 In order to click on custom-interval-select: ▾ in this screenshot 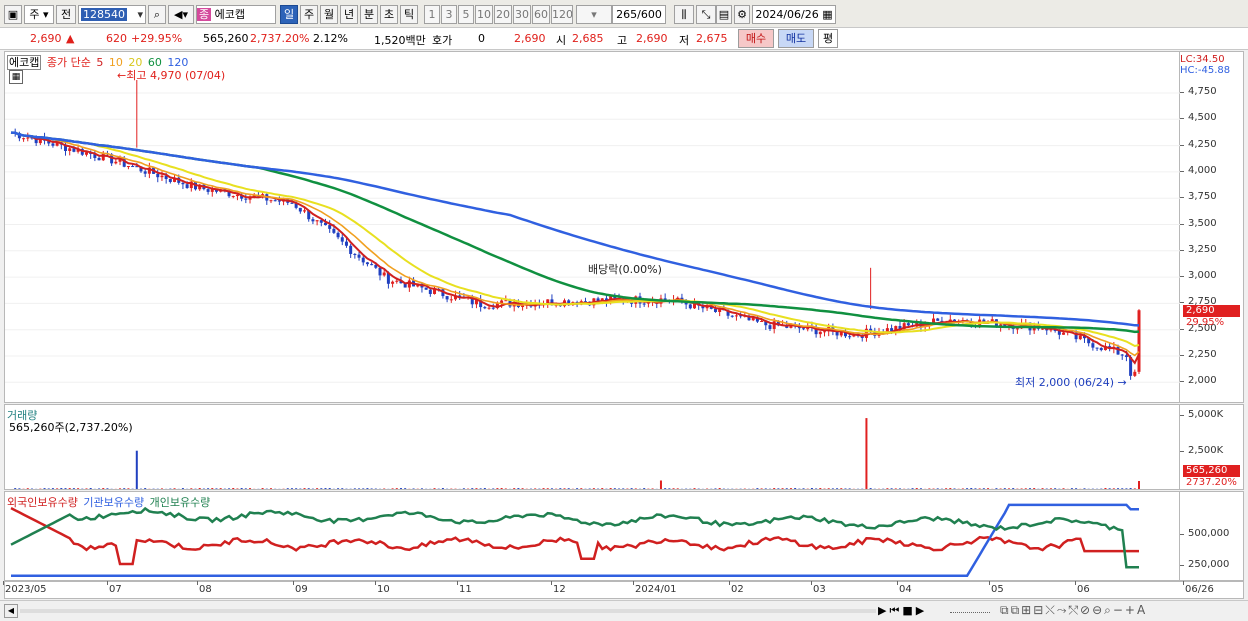, I will do `click(594, 14)`.